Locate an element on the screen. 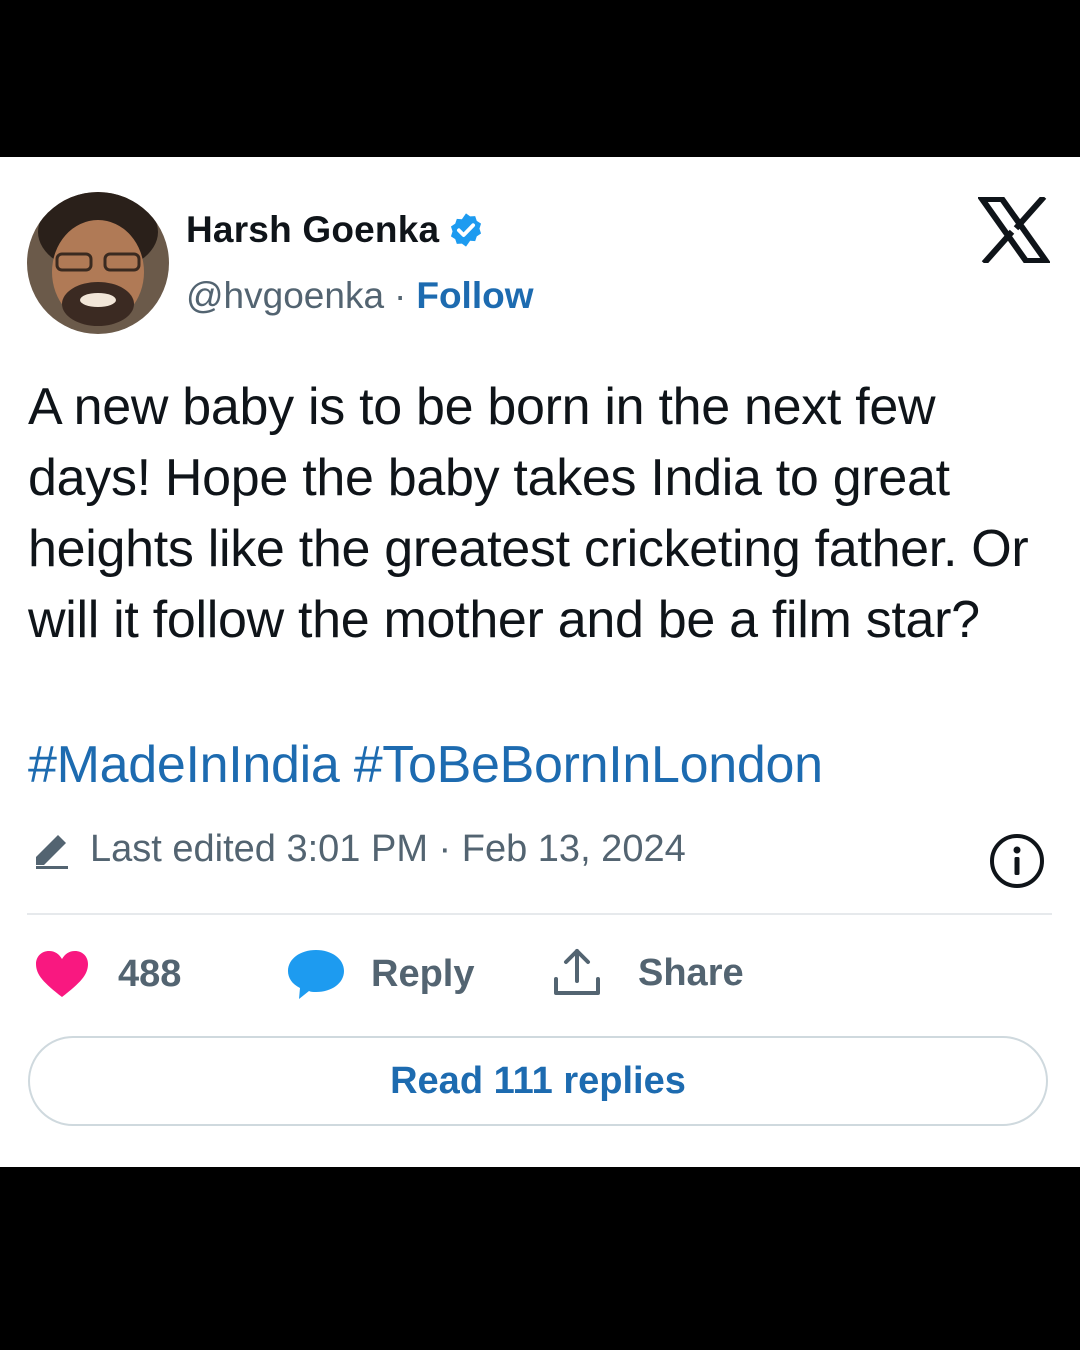  edited-timestamp: Last edited 3:01 PM · Feb 13, 2024 is located at coordinates (388, 848).